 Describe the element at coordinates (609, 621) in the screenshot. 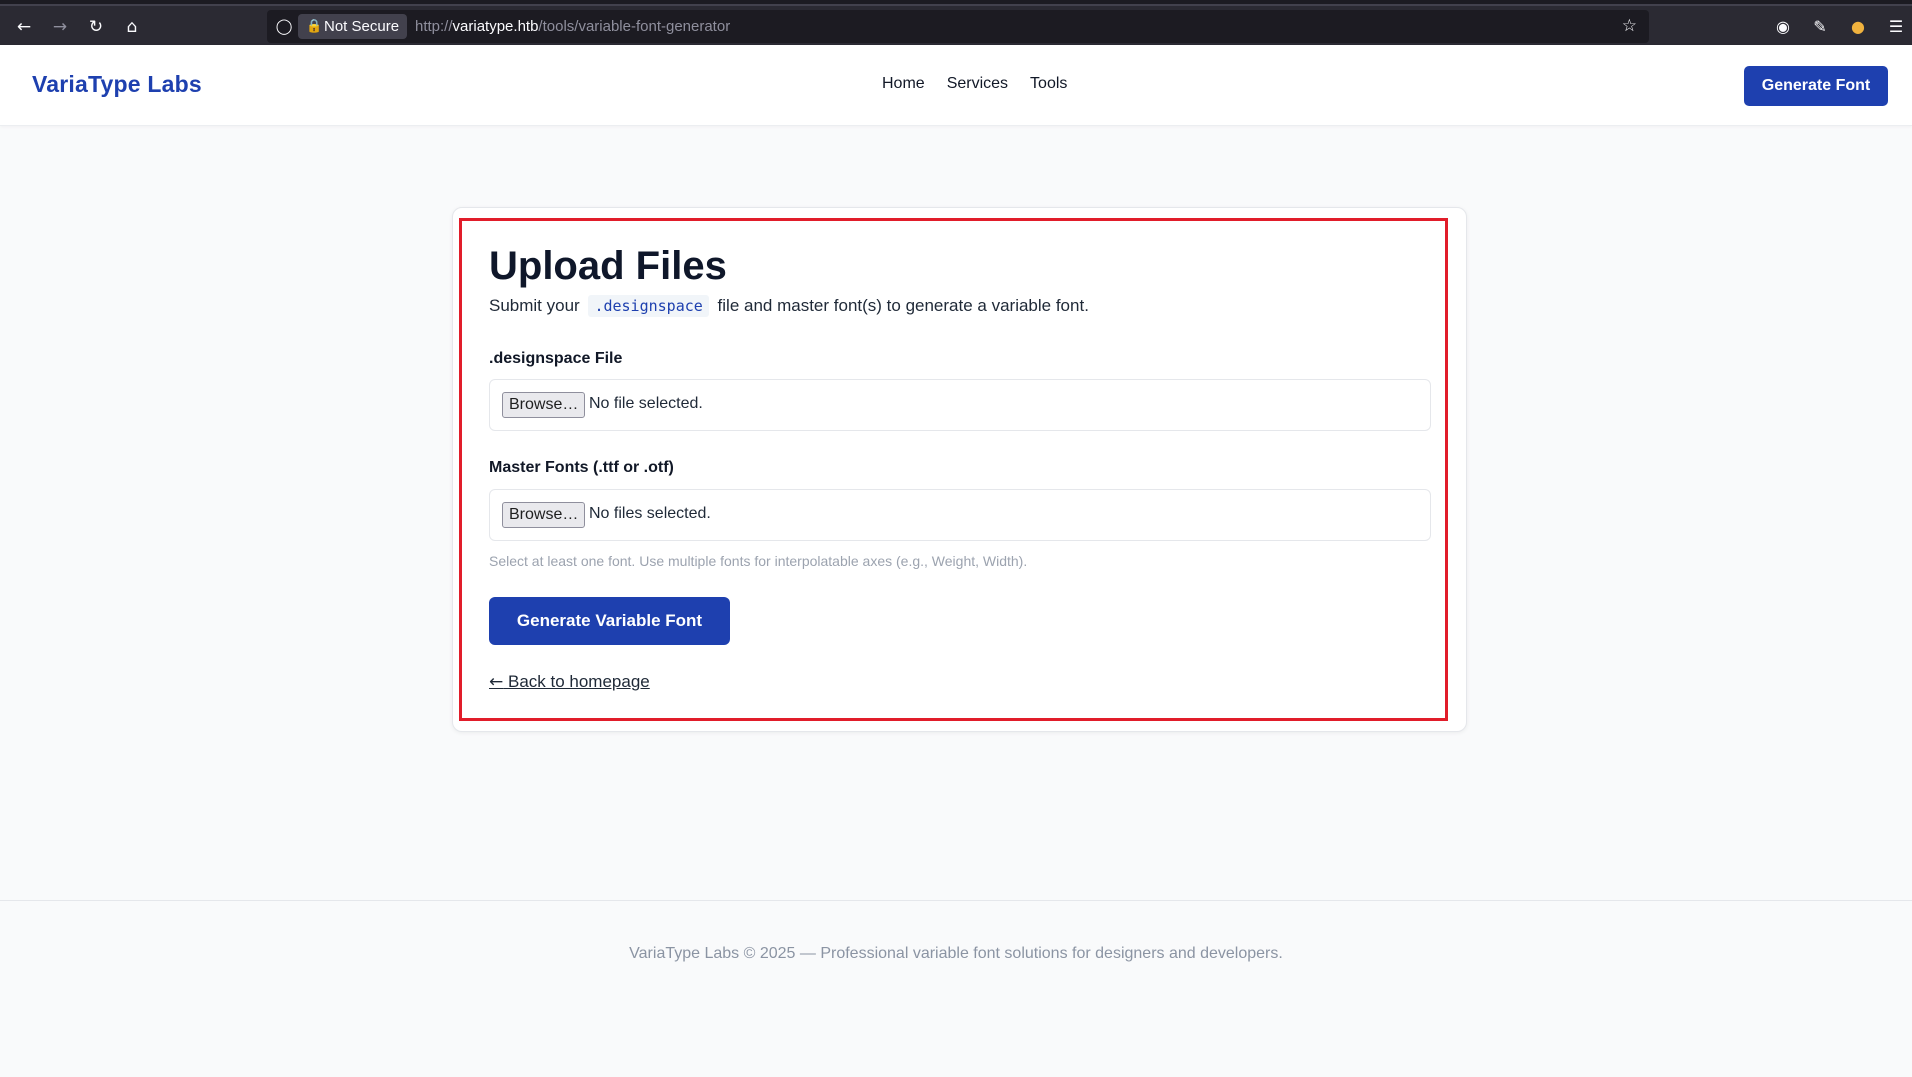

I see `generate-variable-font-button: Generate Variable Font` at that location.